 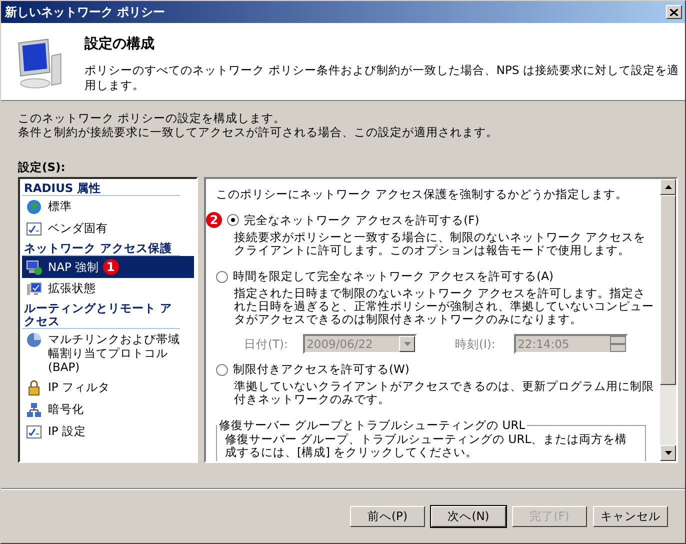 What do you see at coordinates (266, 344) in the screenshot?
I see `date-label: 日付(T):` at bounding box center [266, 344].